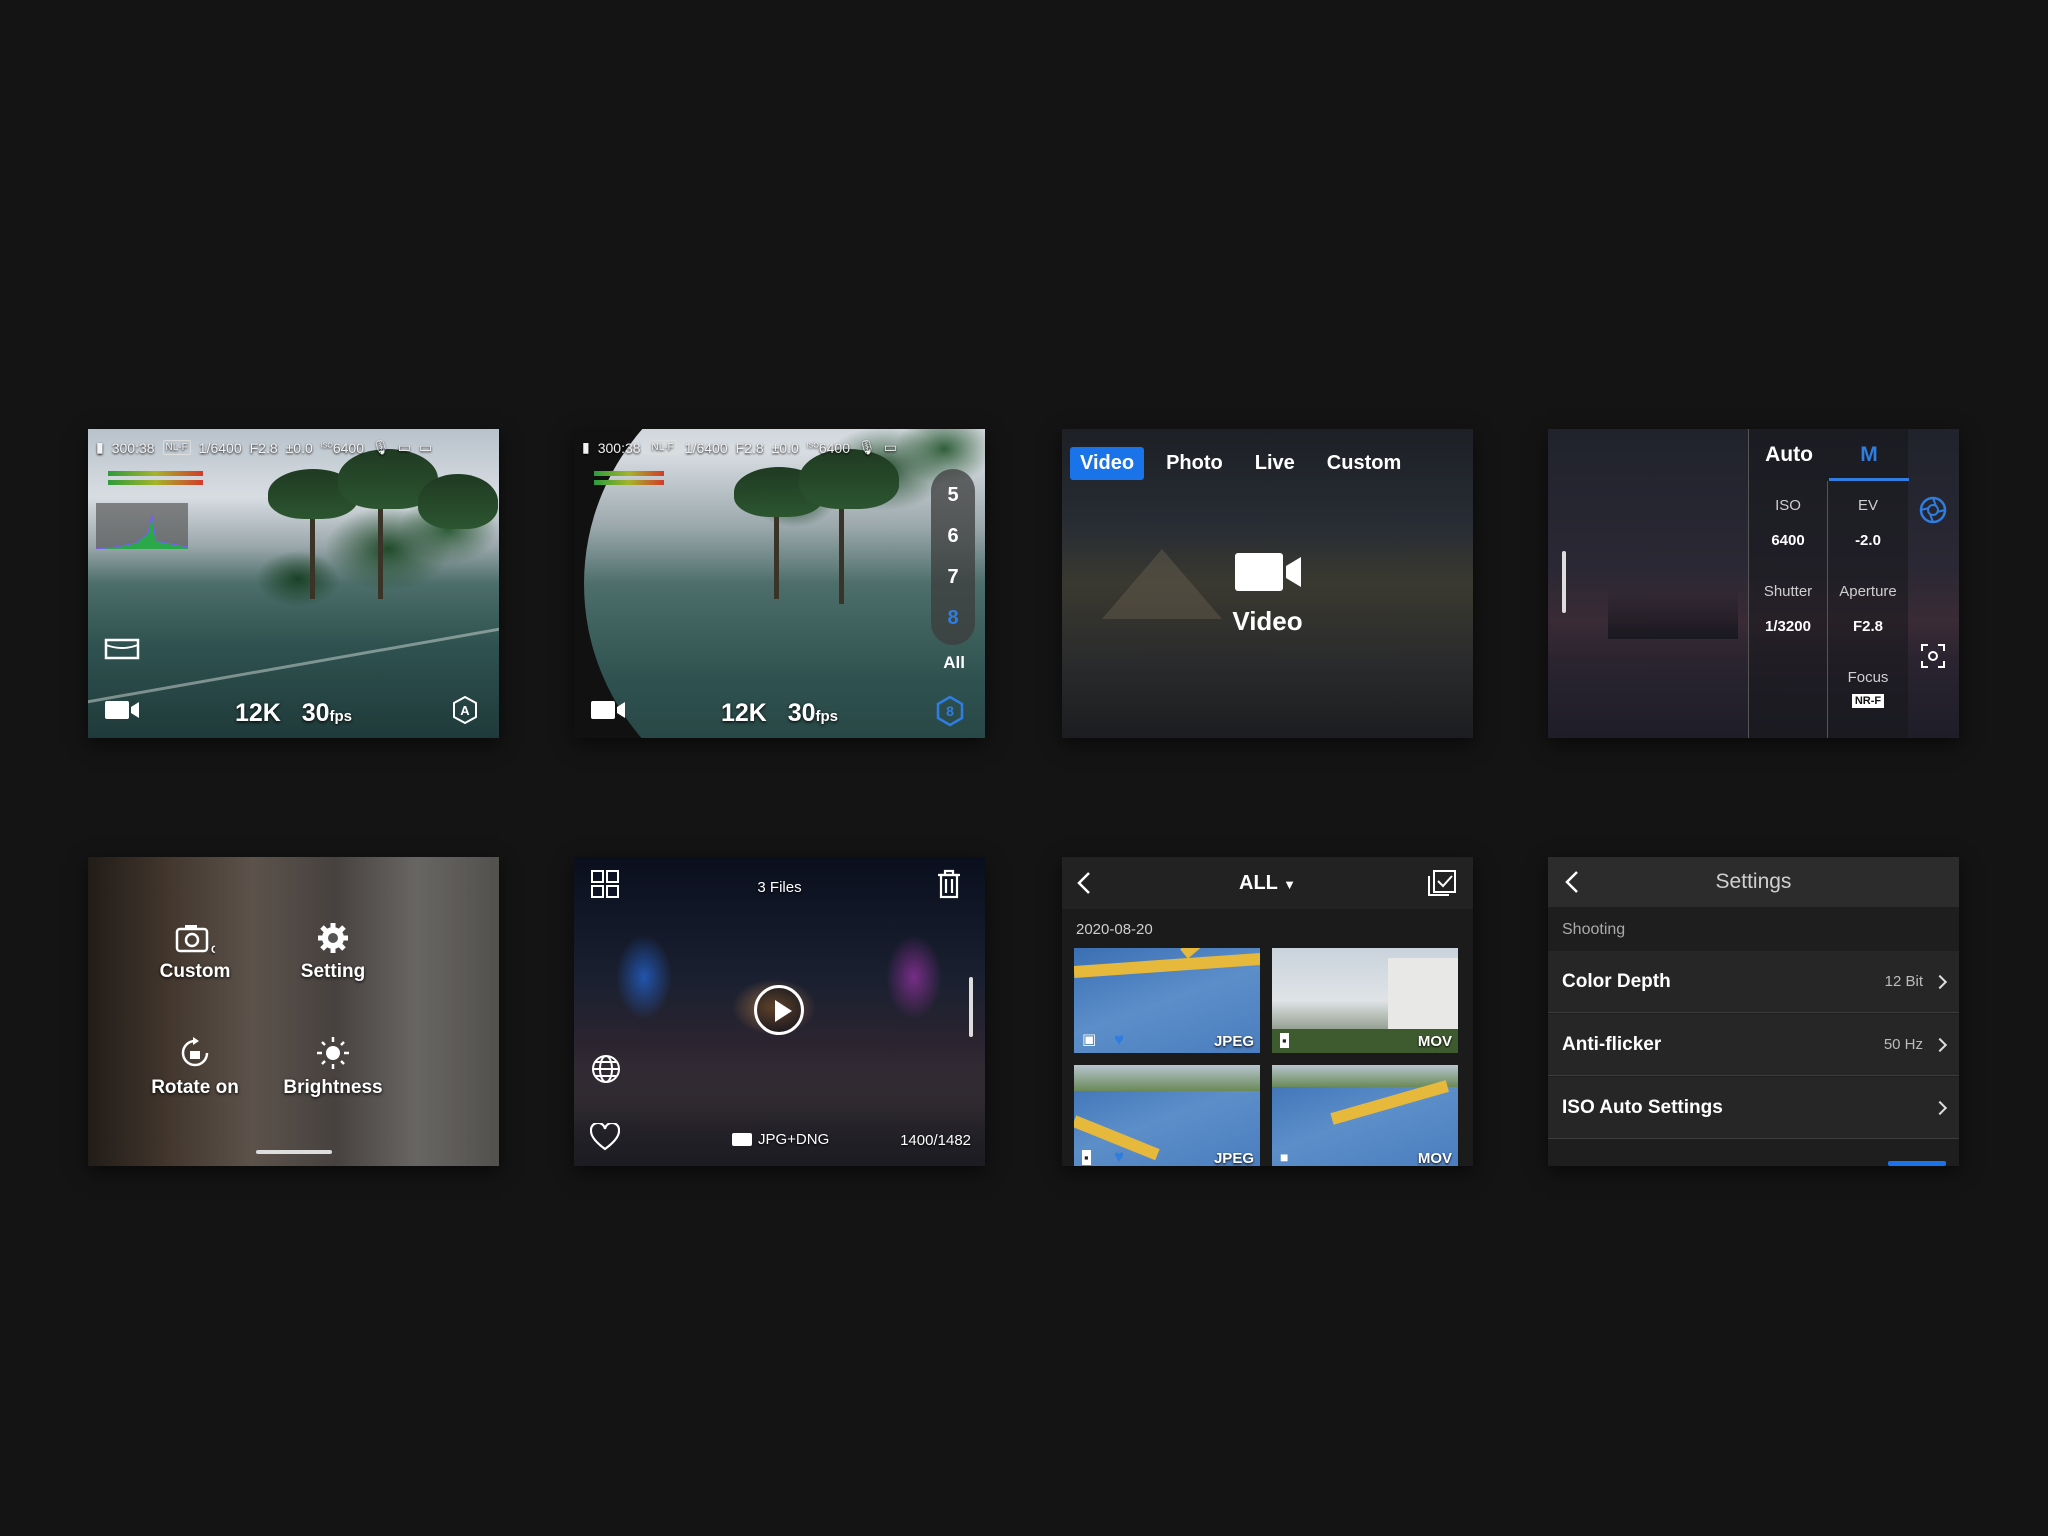  I want to click on fps-value: 30, so click(315, 713).